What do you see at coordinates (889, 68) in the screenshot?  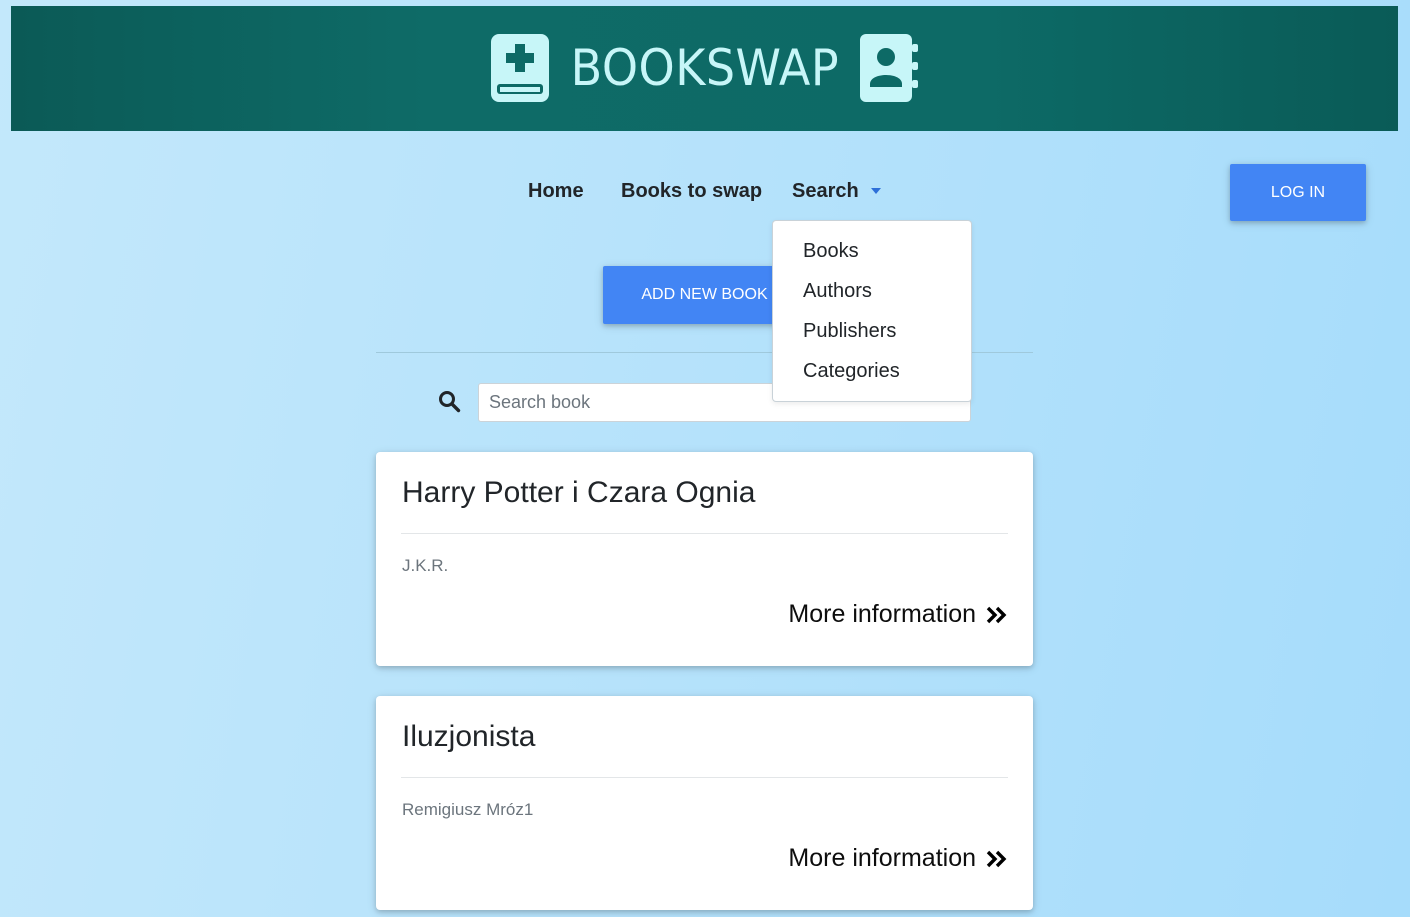 I see `address-book-icon` at bounding box center [889, 68].